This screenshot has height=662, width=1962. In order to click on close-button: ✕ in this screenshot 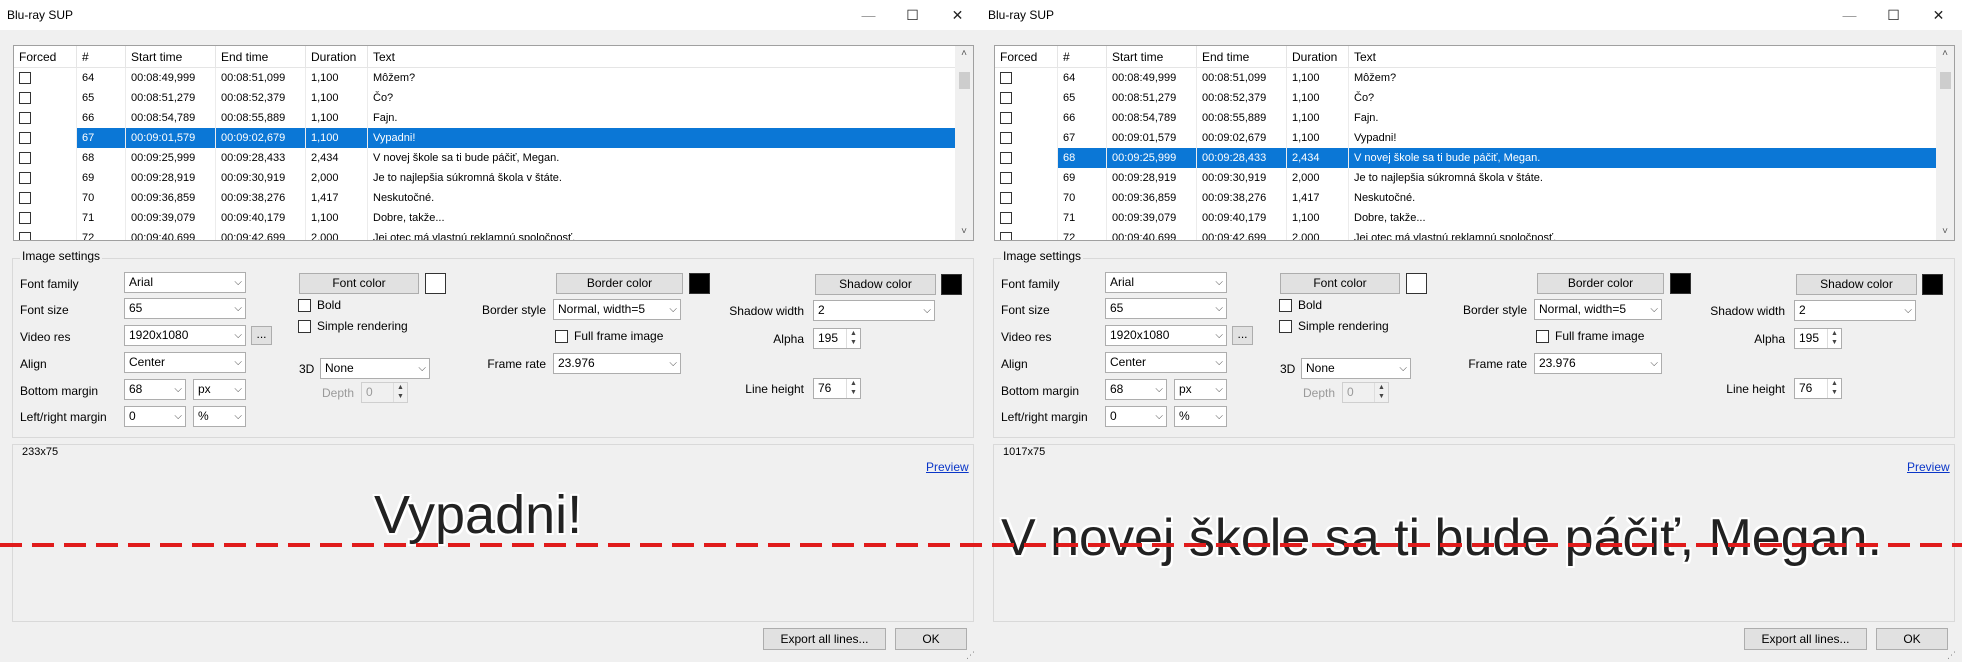, I will do `click(1938, 15)`.